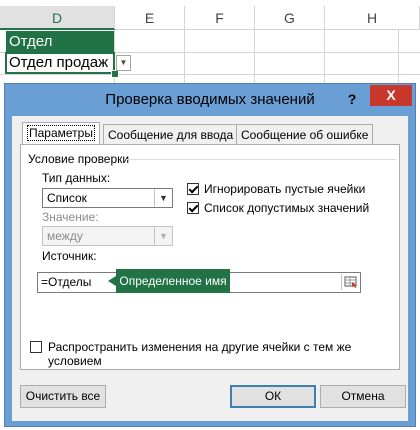 The width and height of the screenshot is (420, 430). Describe the element at coordinates (69, 256) in the screenshot. I see `source-label: Источник:` at that location.